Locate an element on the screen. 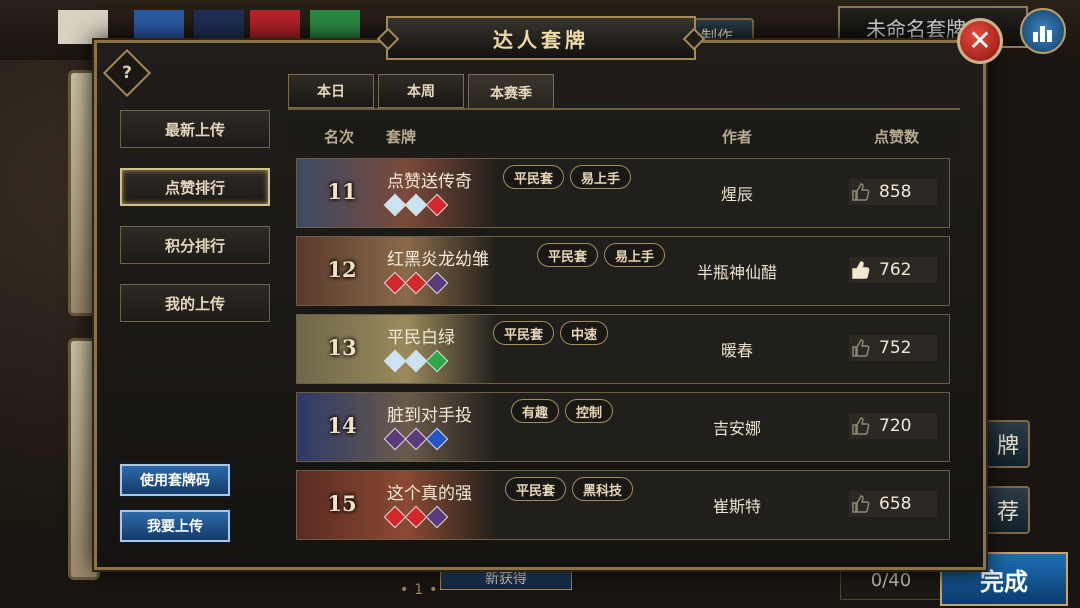  like-number: 858 is located at coordinates (895, 192).